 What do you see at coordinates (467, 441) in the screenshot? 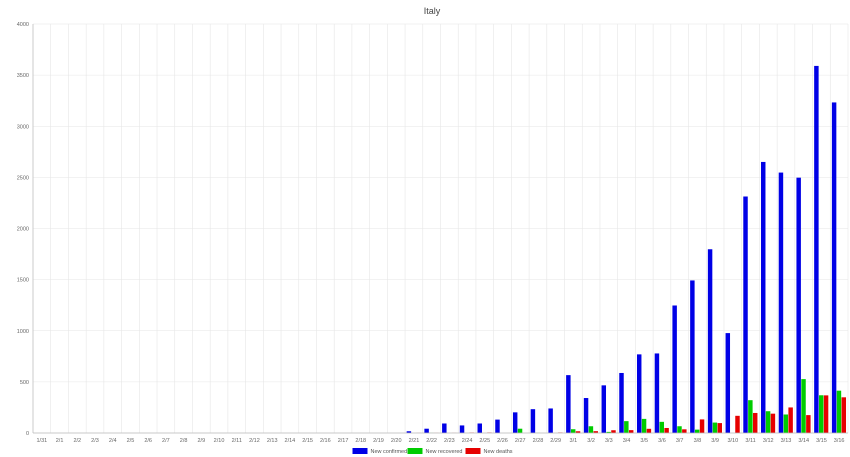
I see `x-tick-label: 2/24` at bounding box center [467, 441].